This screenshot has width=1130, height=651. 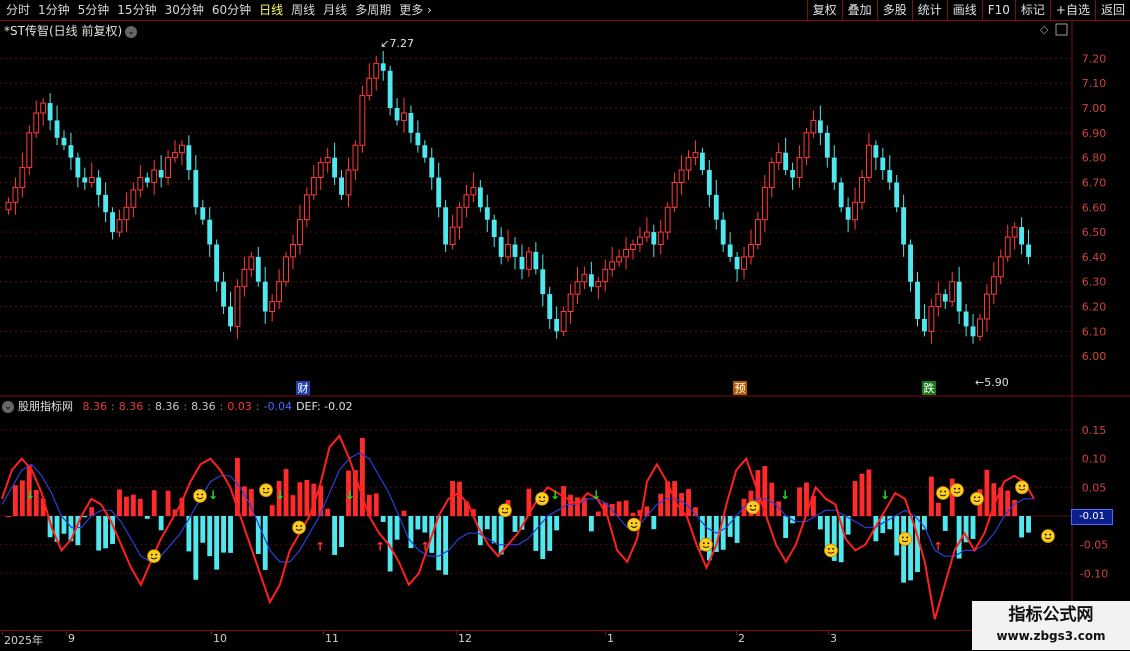 I want to click on action-buttons: 复权 叠加 多股 统计 画线 F10 标记 +自选 返回, so click(x=968, y=10).